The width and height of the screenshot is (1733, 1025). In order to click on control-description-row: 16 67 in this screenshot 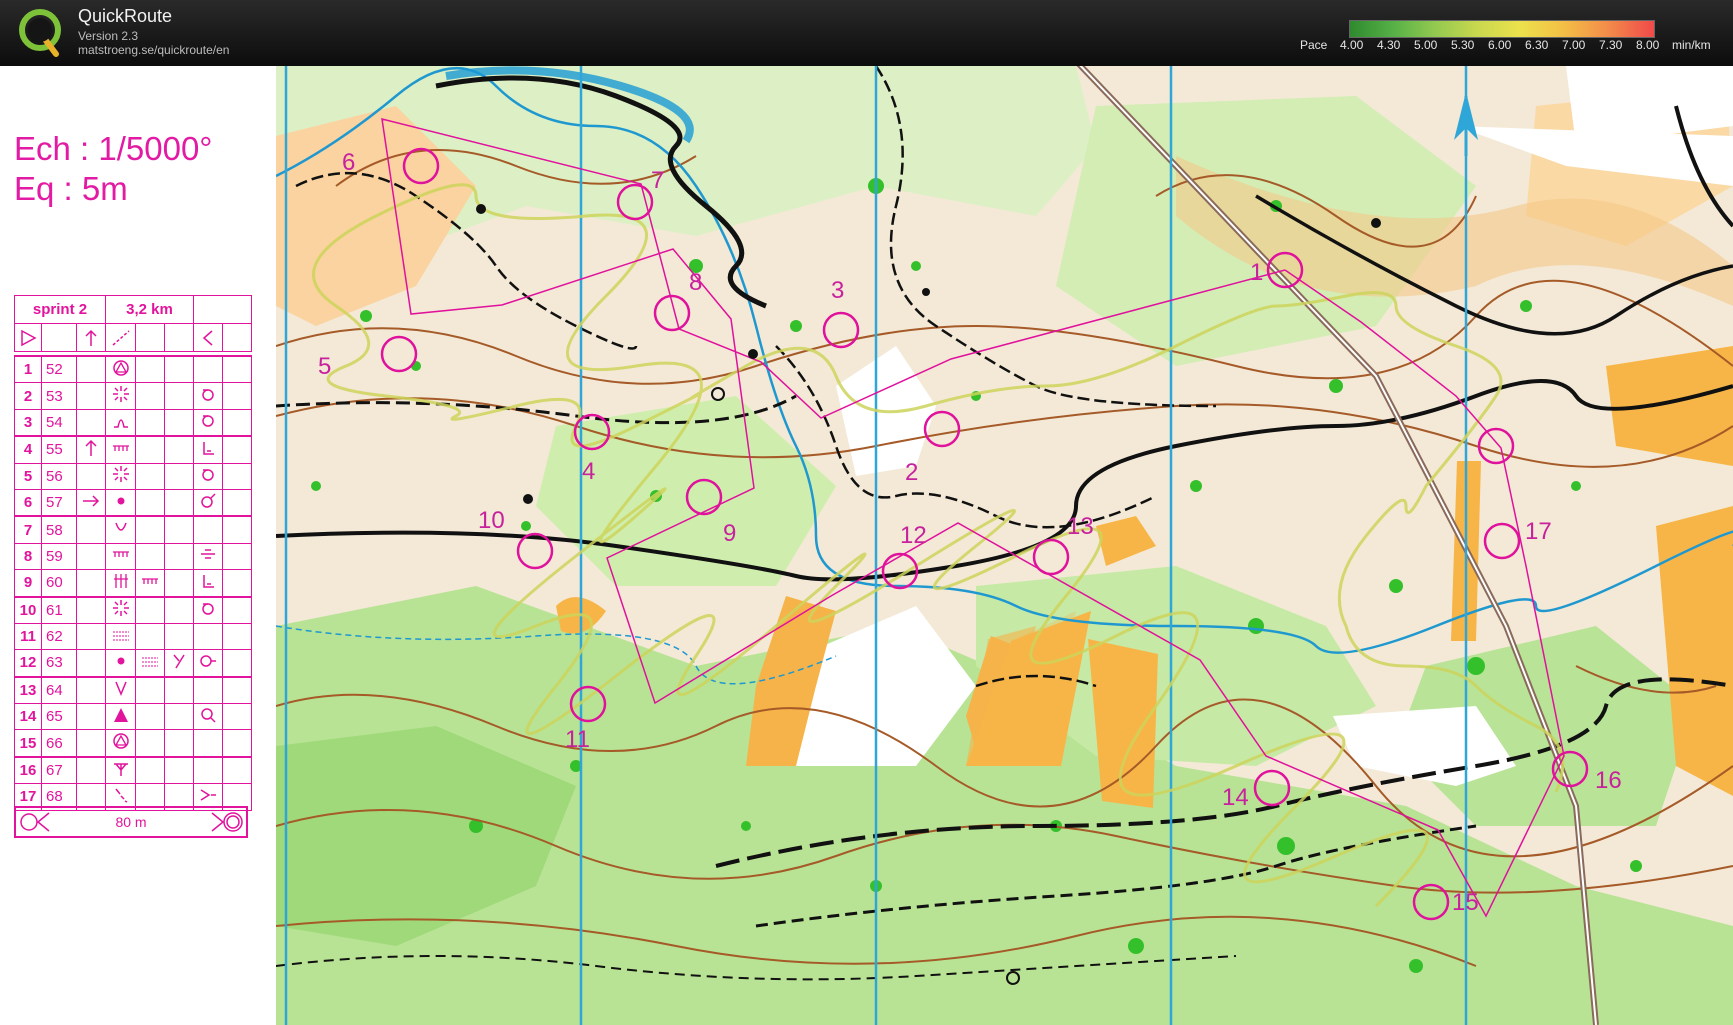, I will do `click(133, 770)`.